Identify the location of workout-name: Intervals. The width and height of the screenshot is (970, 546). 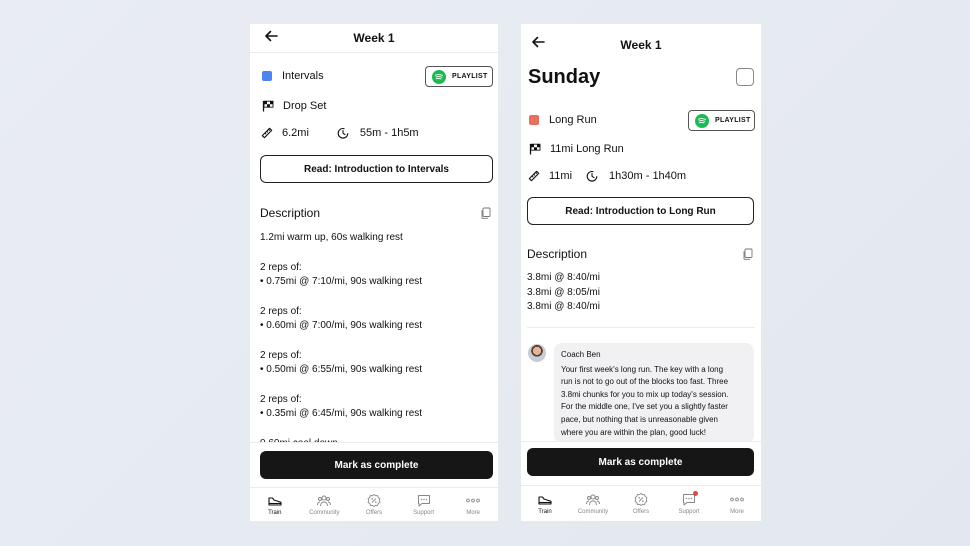
(303, 76).